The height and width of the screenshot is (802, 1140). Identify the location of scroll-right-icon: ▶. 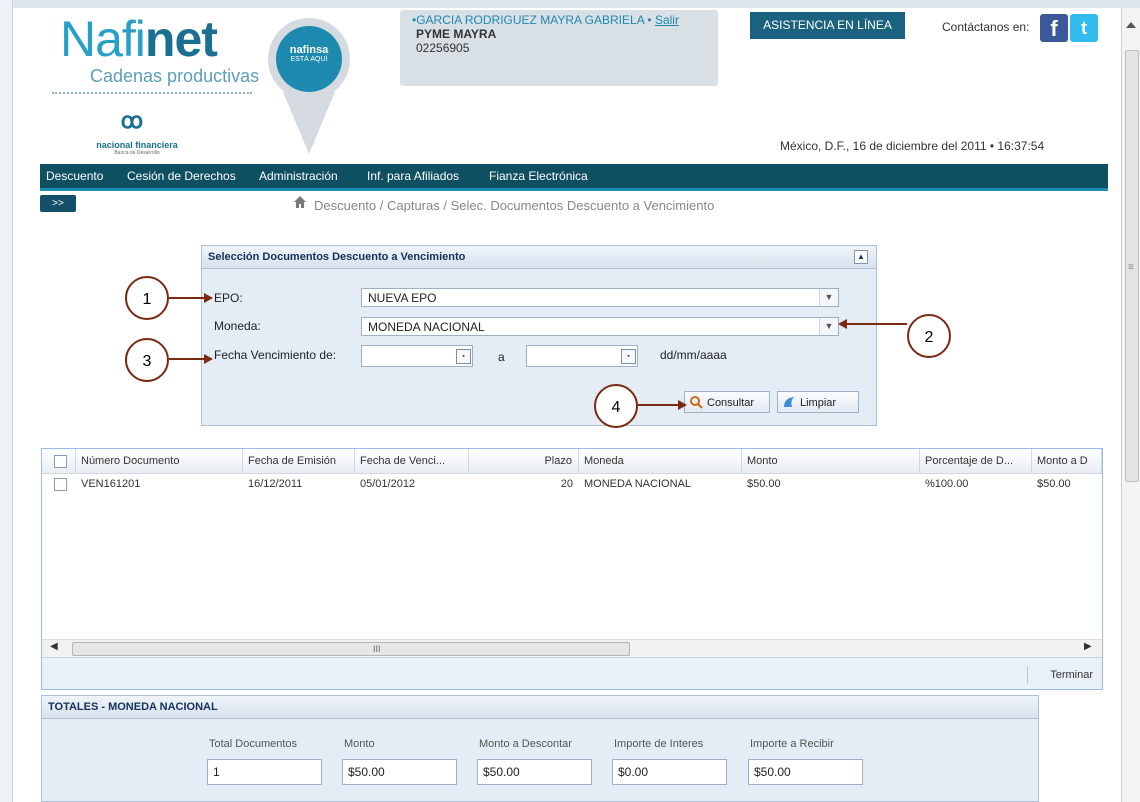
(1088, 646).